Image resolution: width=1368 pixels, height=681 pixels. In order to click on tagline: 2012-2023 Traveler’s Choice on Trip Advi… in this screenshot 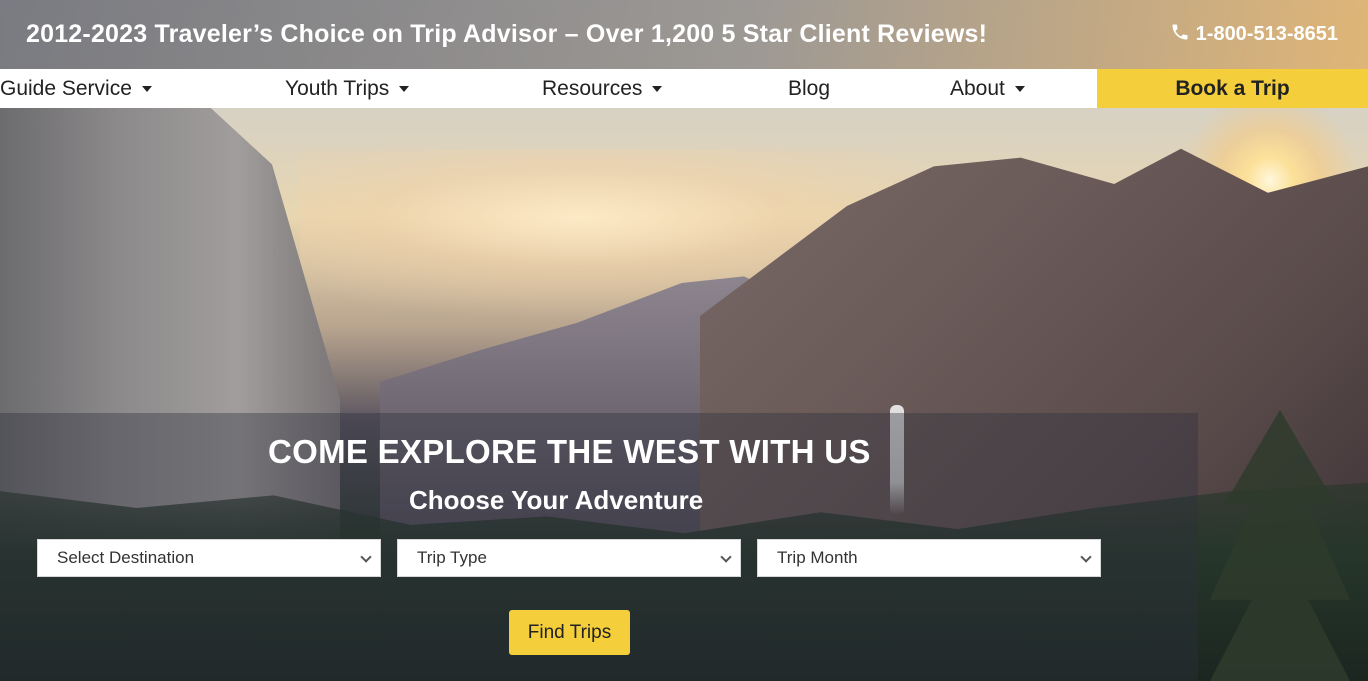, I will do `click(507, 34)`.